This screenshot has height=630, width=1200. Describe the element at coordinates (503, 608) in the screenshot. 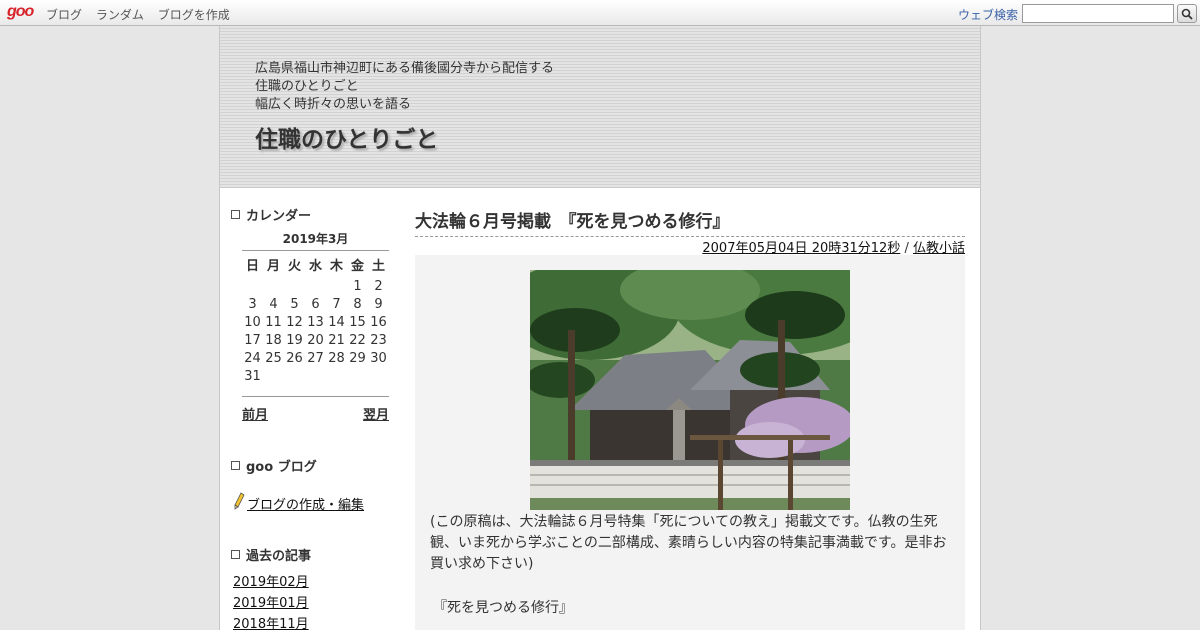

I see `entry-quote: 『死を見つめる修行』` at that location.